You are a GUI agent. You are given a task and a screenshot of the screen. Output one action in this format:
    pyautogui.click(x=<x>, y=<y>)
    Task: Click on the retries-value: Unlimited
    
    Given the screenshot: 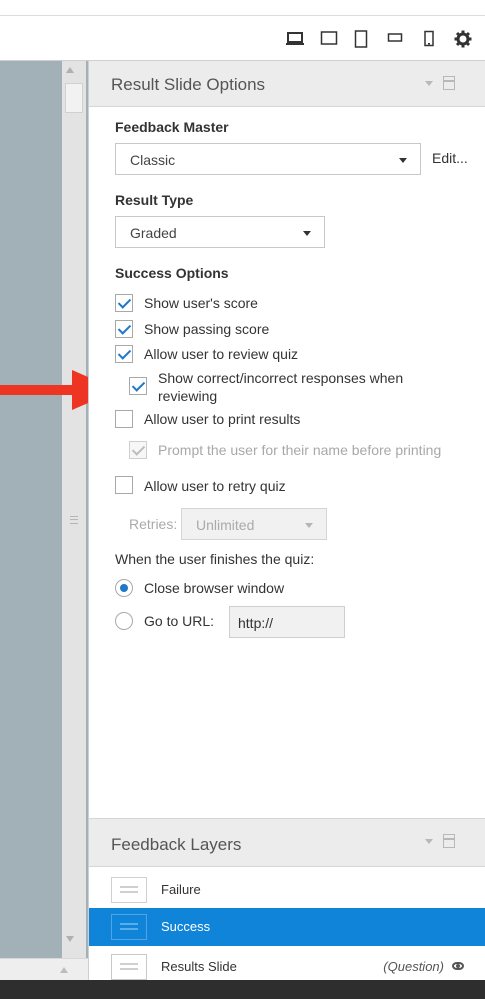 What is the action you would take?
    pyautogui.click(x=225, y=525)
    